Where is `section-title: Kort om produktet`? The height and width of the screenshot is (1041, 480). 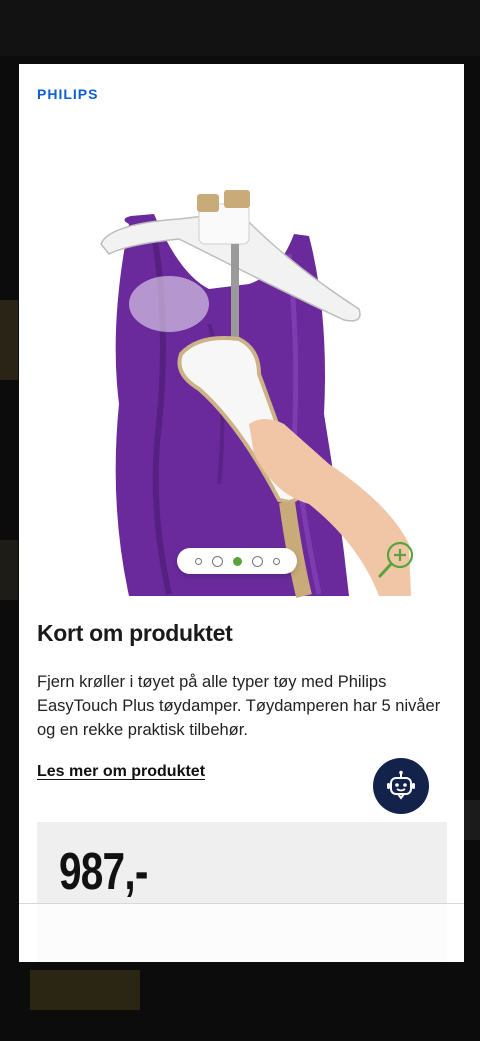 section-title: Kort om produktet is located at coordinates (135, 633).